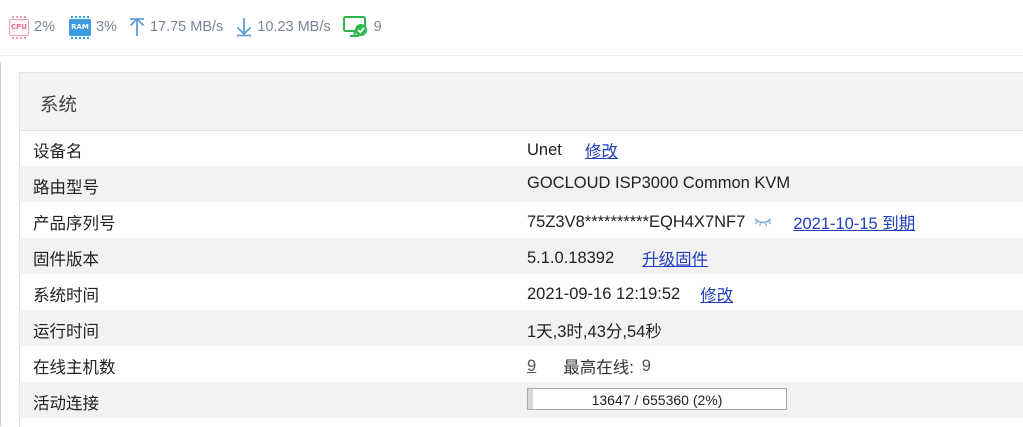 This screenshot has width=1023, height=427. Describe the element at coordinates (44, 27) in the screenshot. I see `cpu-value: 2%` at that location.